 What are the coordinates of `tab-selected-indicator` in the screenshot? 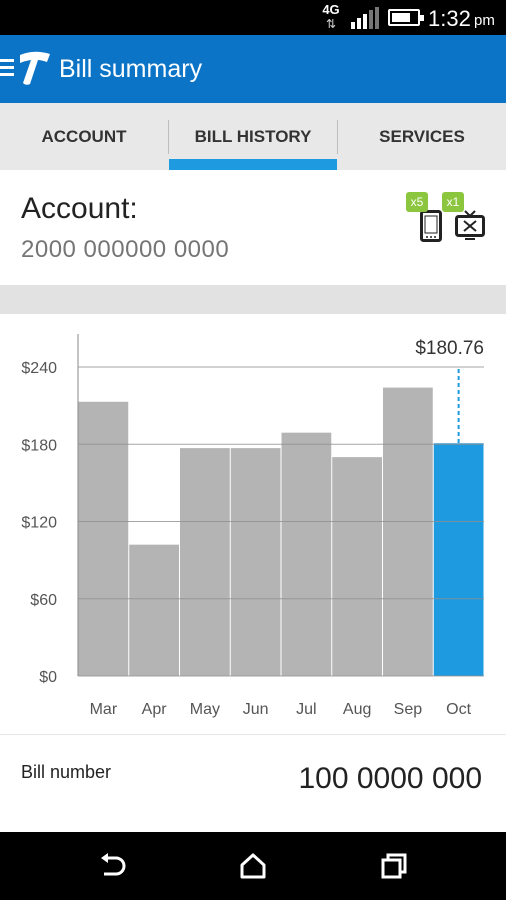 It's located at (253, 164).